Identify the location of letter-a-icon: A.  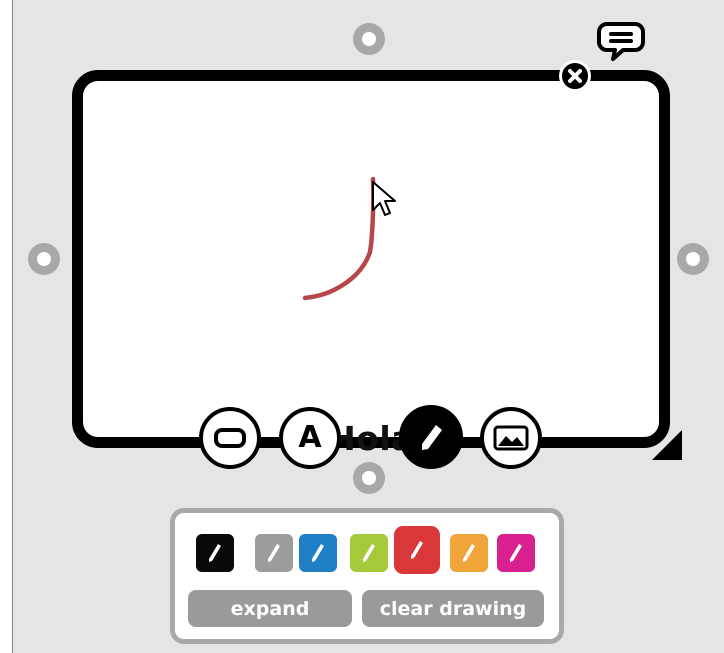
(310, 437).